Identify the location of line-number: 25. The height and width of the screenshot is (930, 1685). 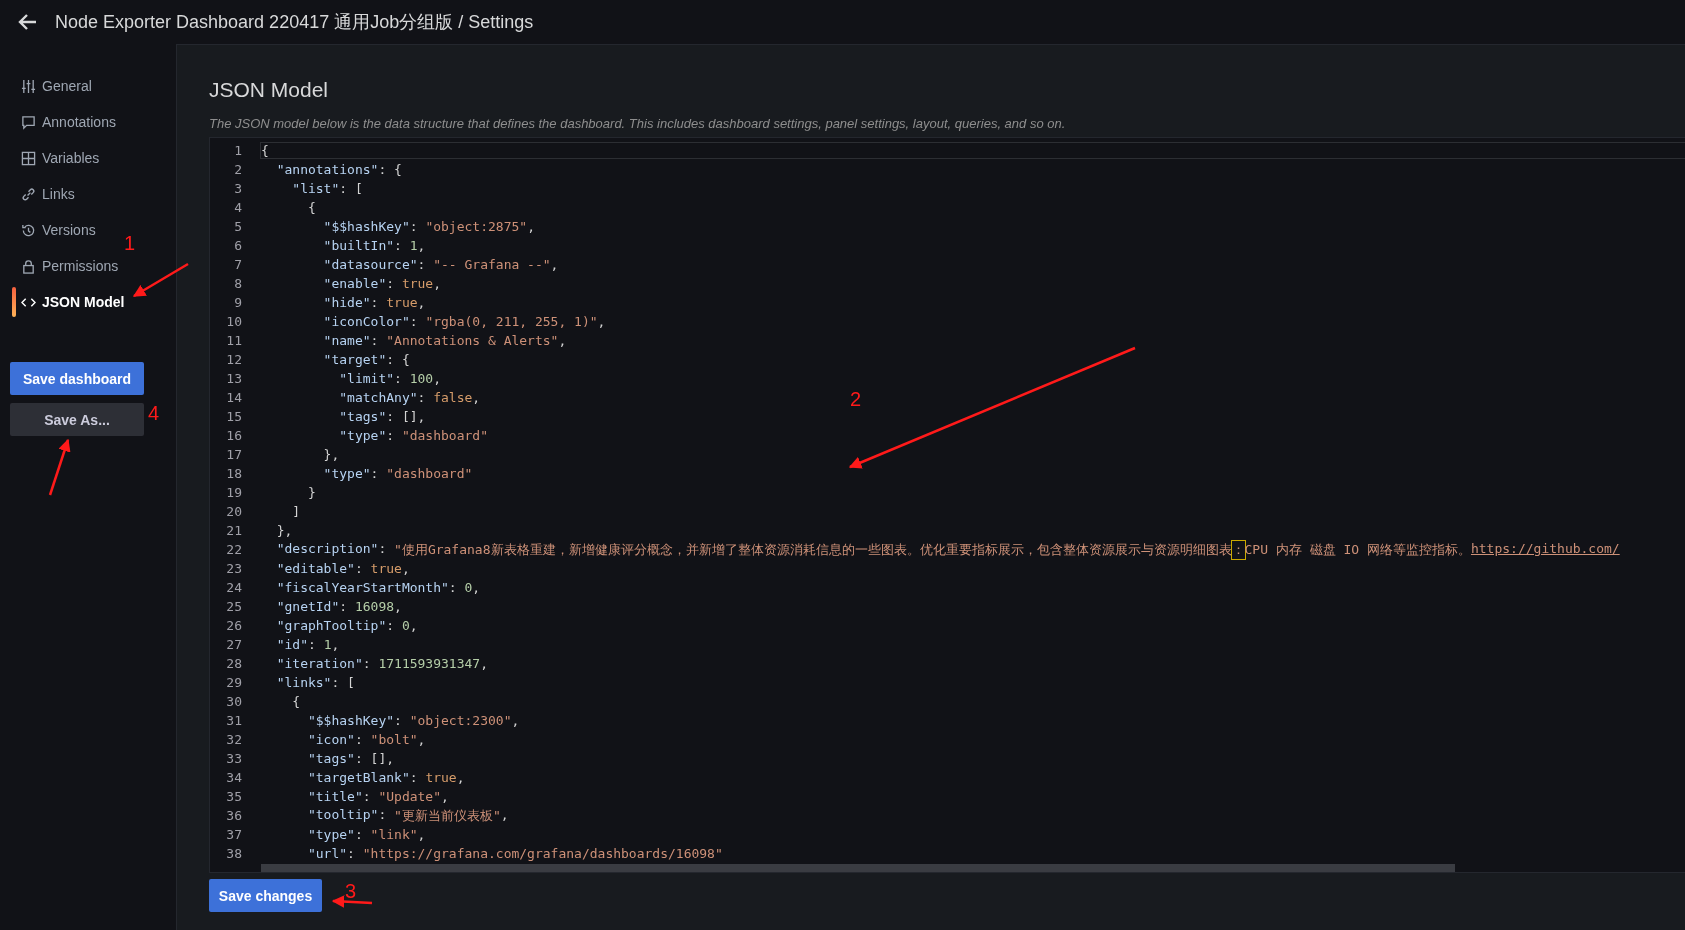
(234, 606).